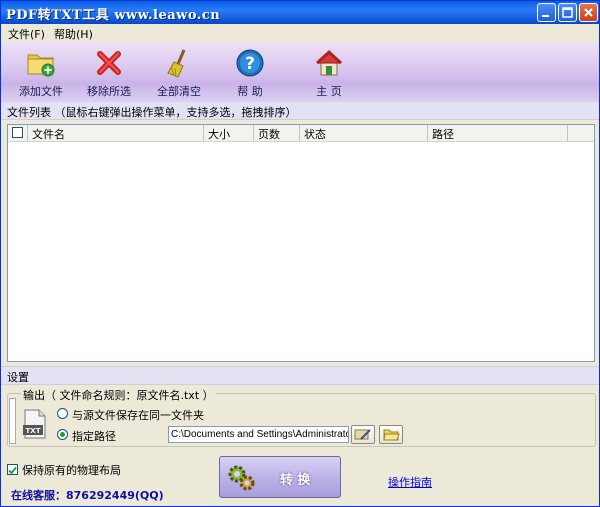  I want to click on help-question-icon: ?, so click(250, 63).